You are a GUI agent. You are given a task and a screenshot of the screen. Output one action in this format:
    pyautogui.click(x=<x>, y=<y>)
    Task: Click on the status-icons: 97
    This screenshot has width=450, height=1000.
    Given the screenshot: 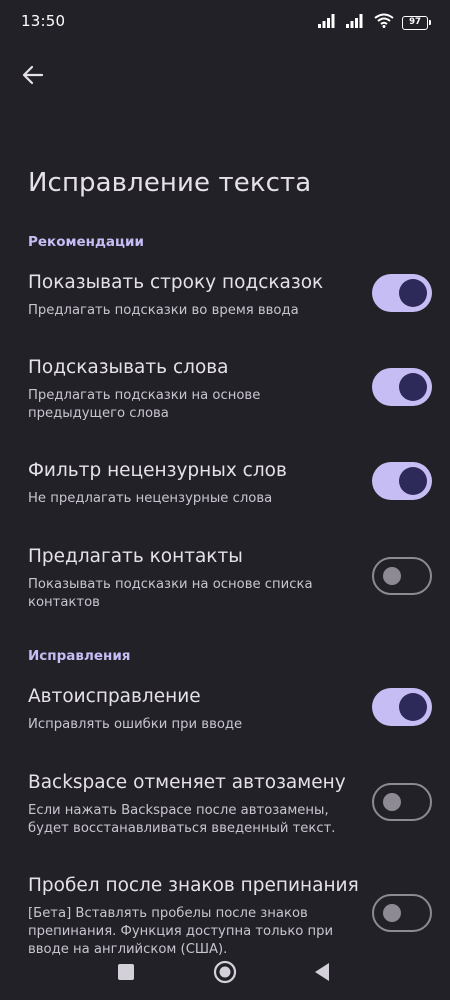 What is the action you would take?
    pyautogui.click(x=374, y=22)
    